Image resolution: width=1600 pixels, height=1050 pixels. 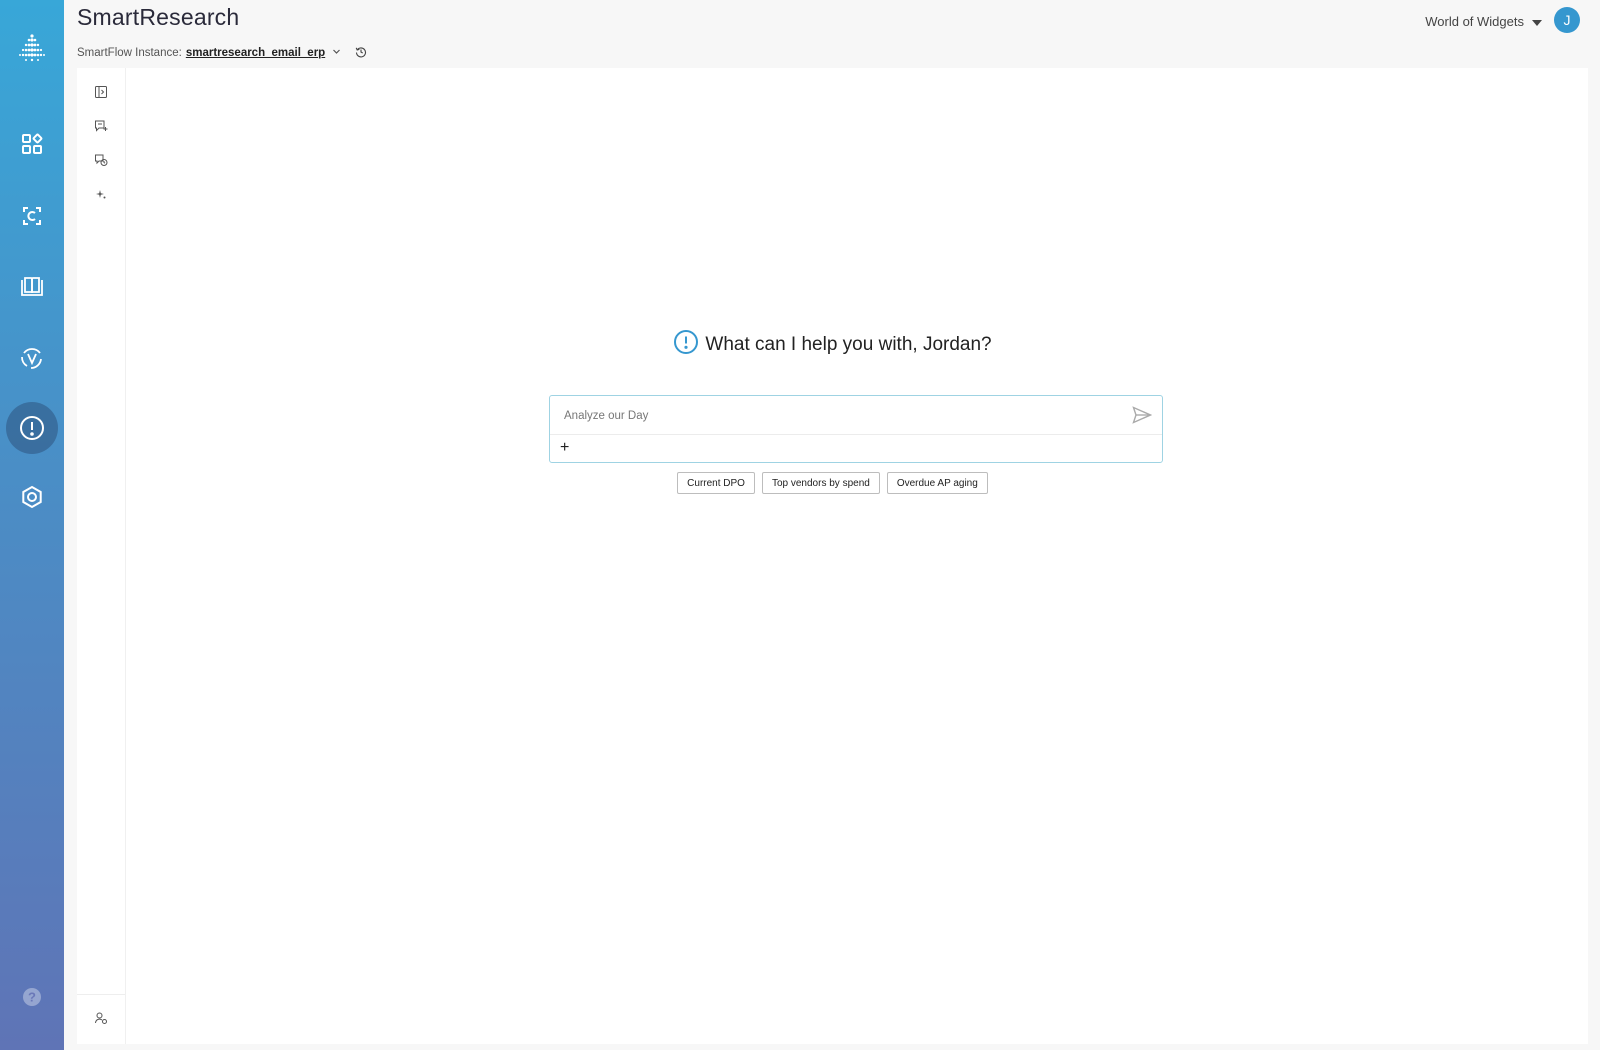 I want to click on instance-name-link: smartresearch_email_erp, so click(x=255, y=53).